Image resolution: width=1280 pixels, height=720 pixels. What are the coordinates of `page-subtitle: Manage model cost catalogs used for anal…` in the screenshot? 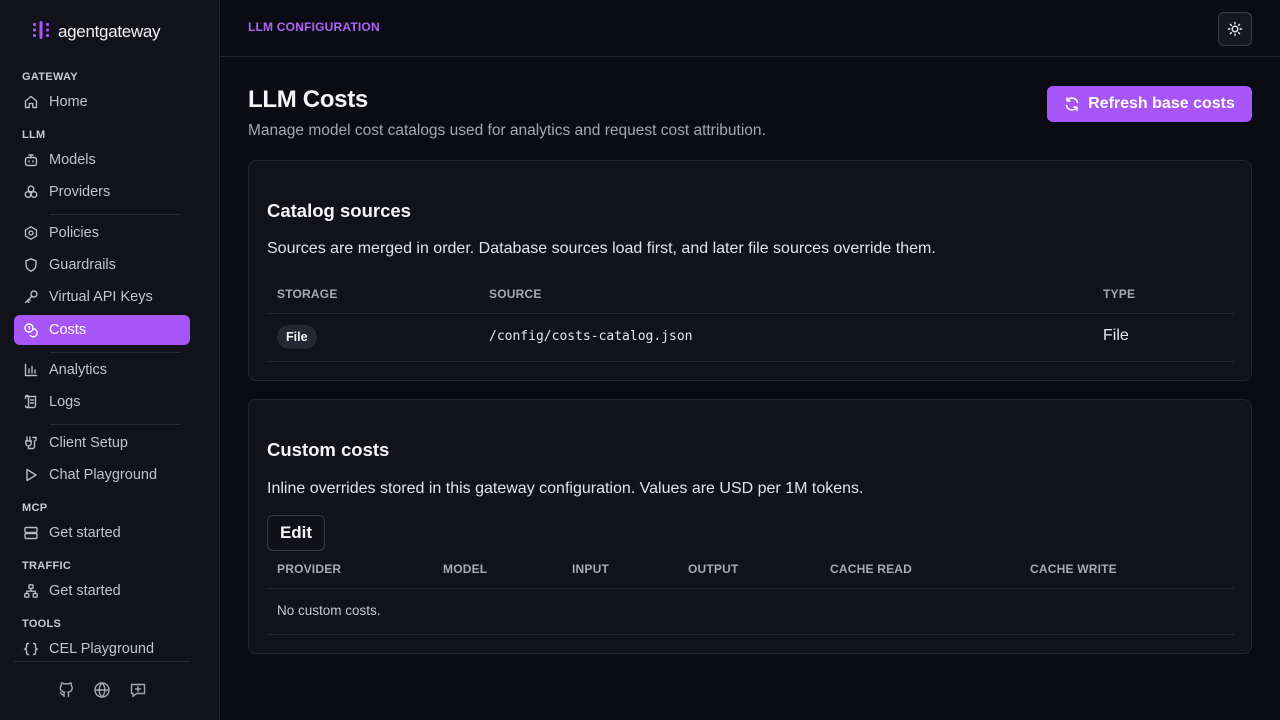 It's located at (507, 130).